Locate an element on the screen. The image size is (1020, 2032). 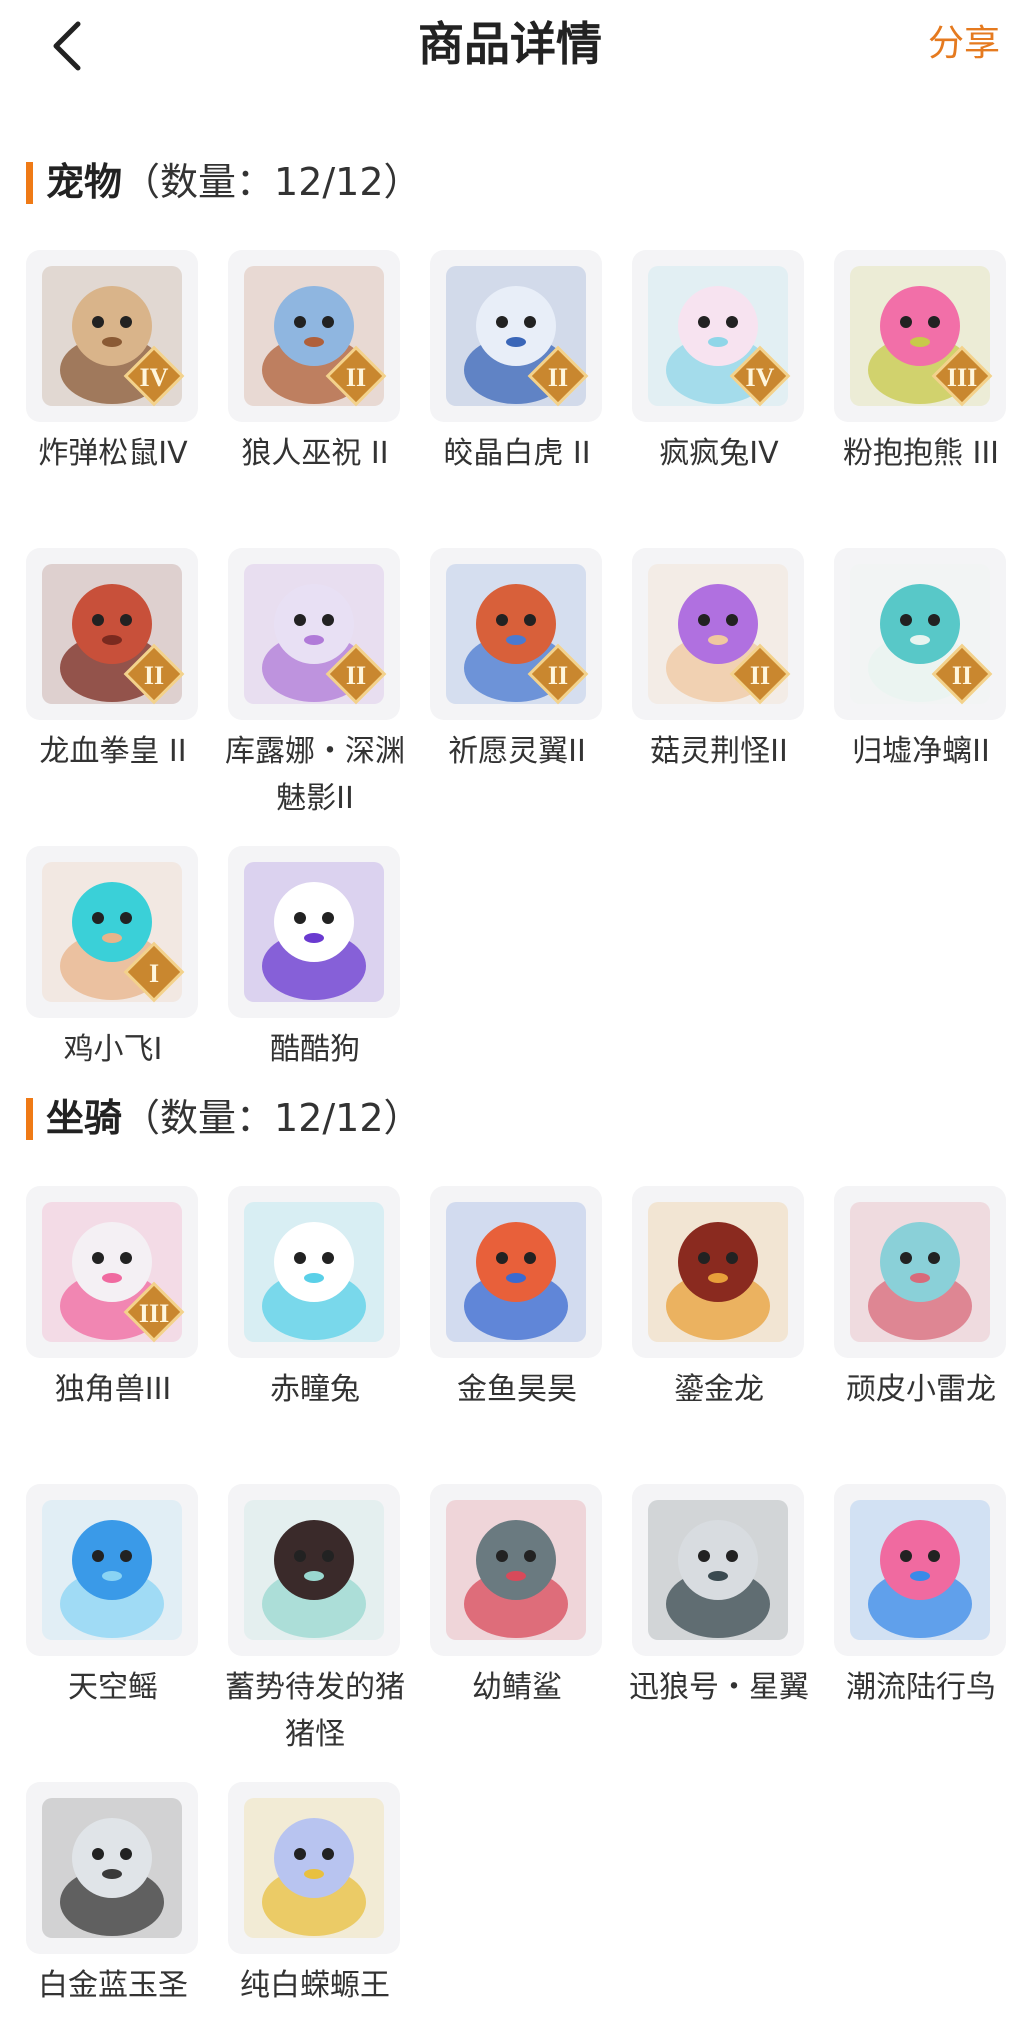
item-name: 炸弹松鼠IV is located at coordinates (113, 453).